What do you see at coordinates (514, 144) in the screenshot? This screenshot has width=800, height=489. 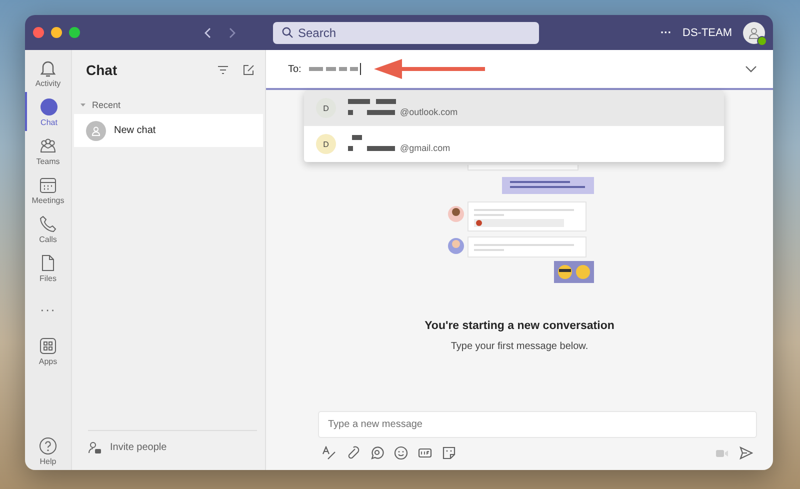 I see `suggestion-item: D @gmail.com` at bounding box center [514, 144].